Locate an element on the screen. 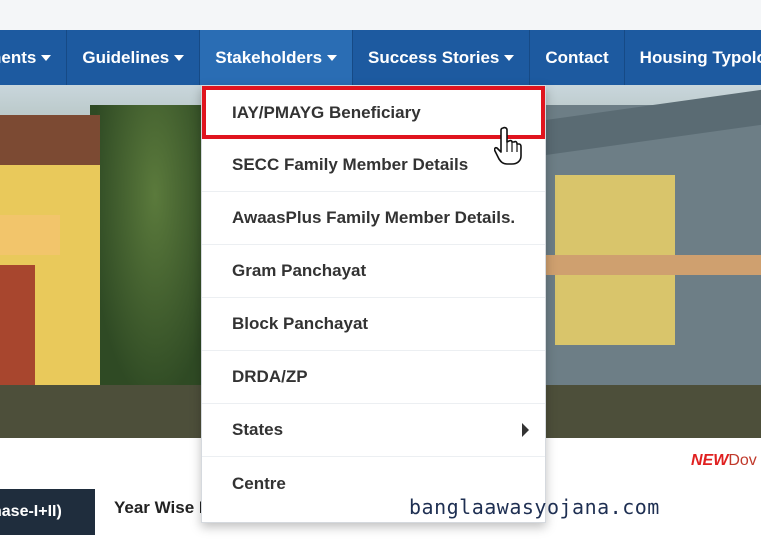 This screenshot has width=761, height=547. menu-item-drda-zp: DRDA/ZP is located at coordinates (373, 377).